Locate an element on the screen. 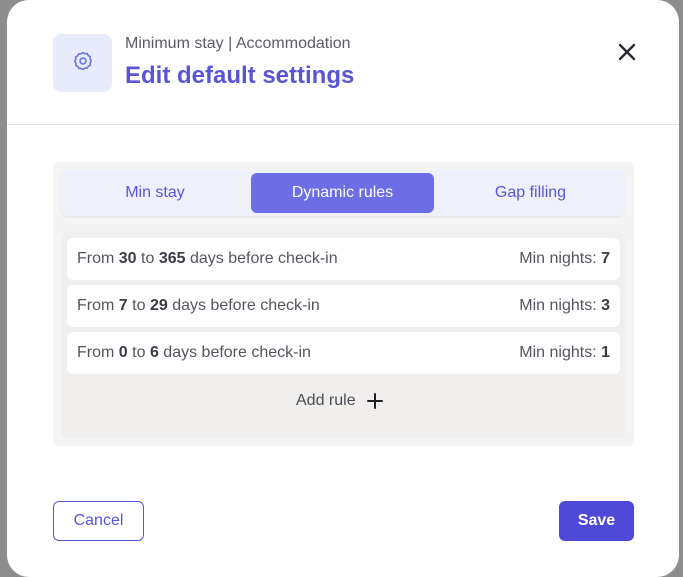  add-rule-button: Add rule is located at coordinates (340, 401).